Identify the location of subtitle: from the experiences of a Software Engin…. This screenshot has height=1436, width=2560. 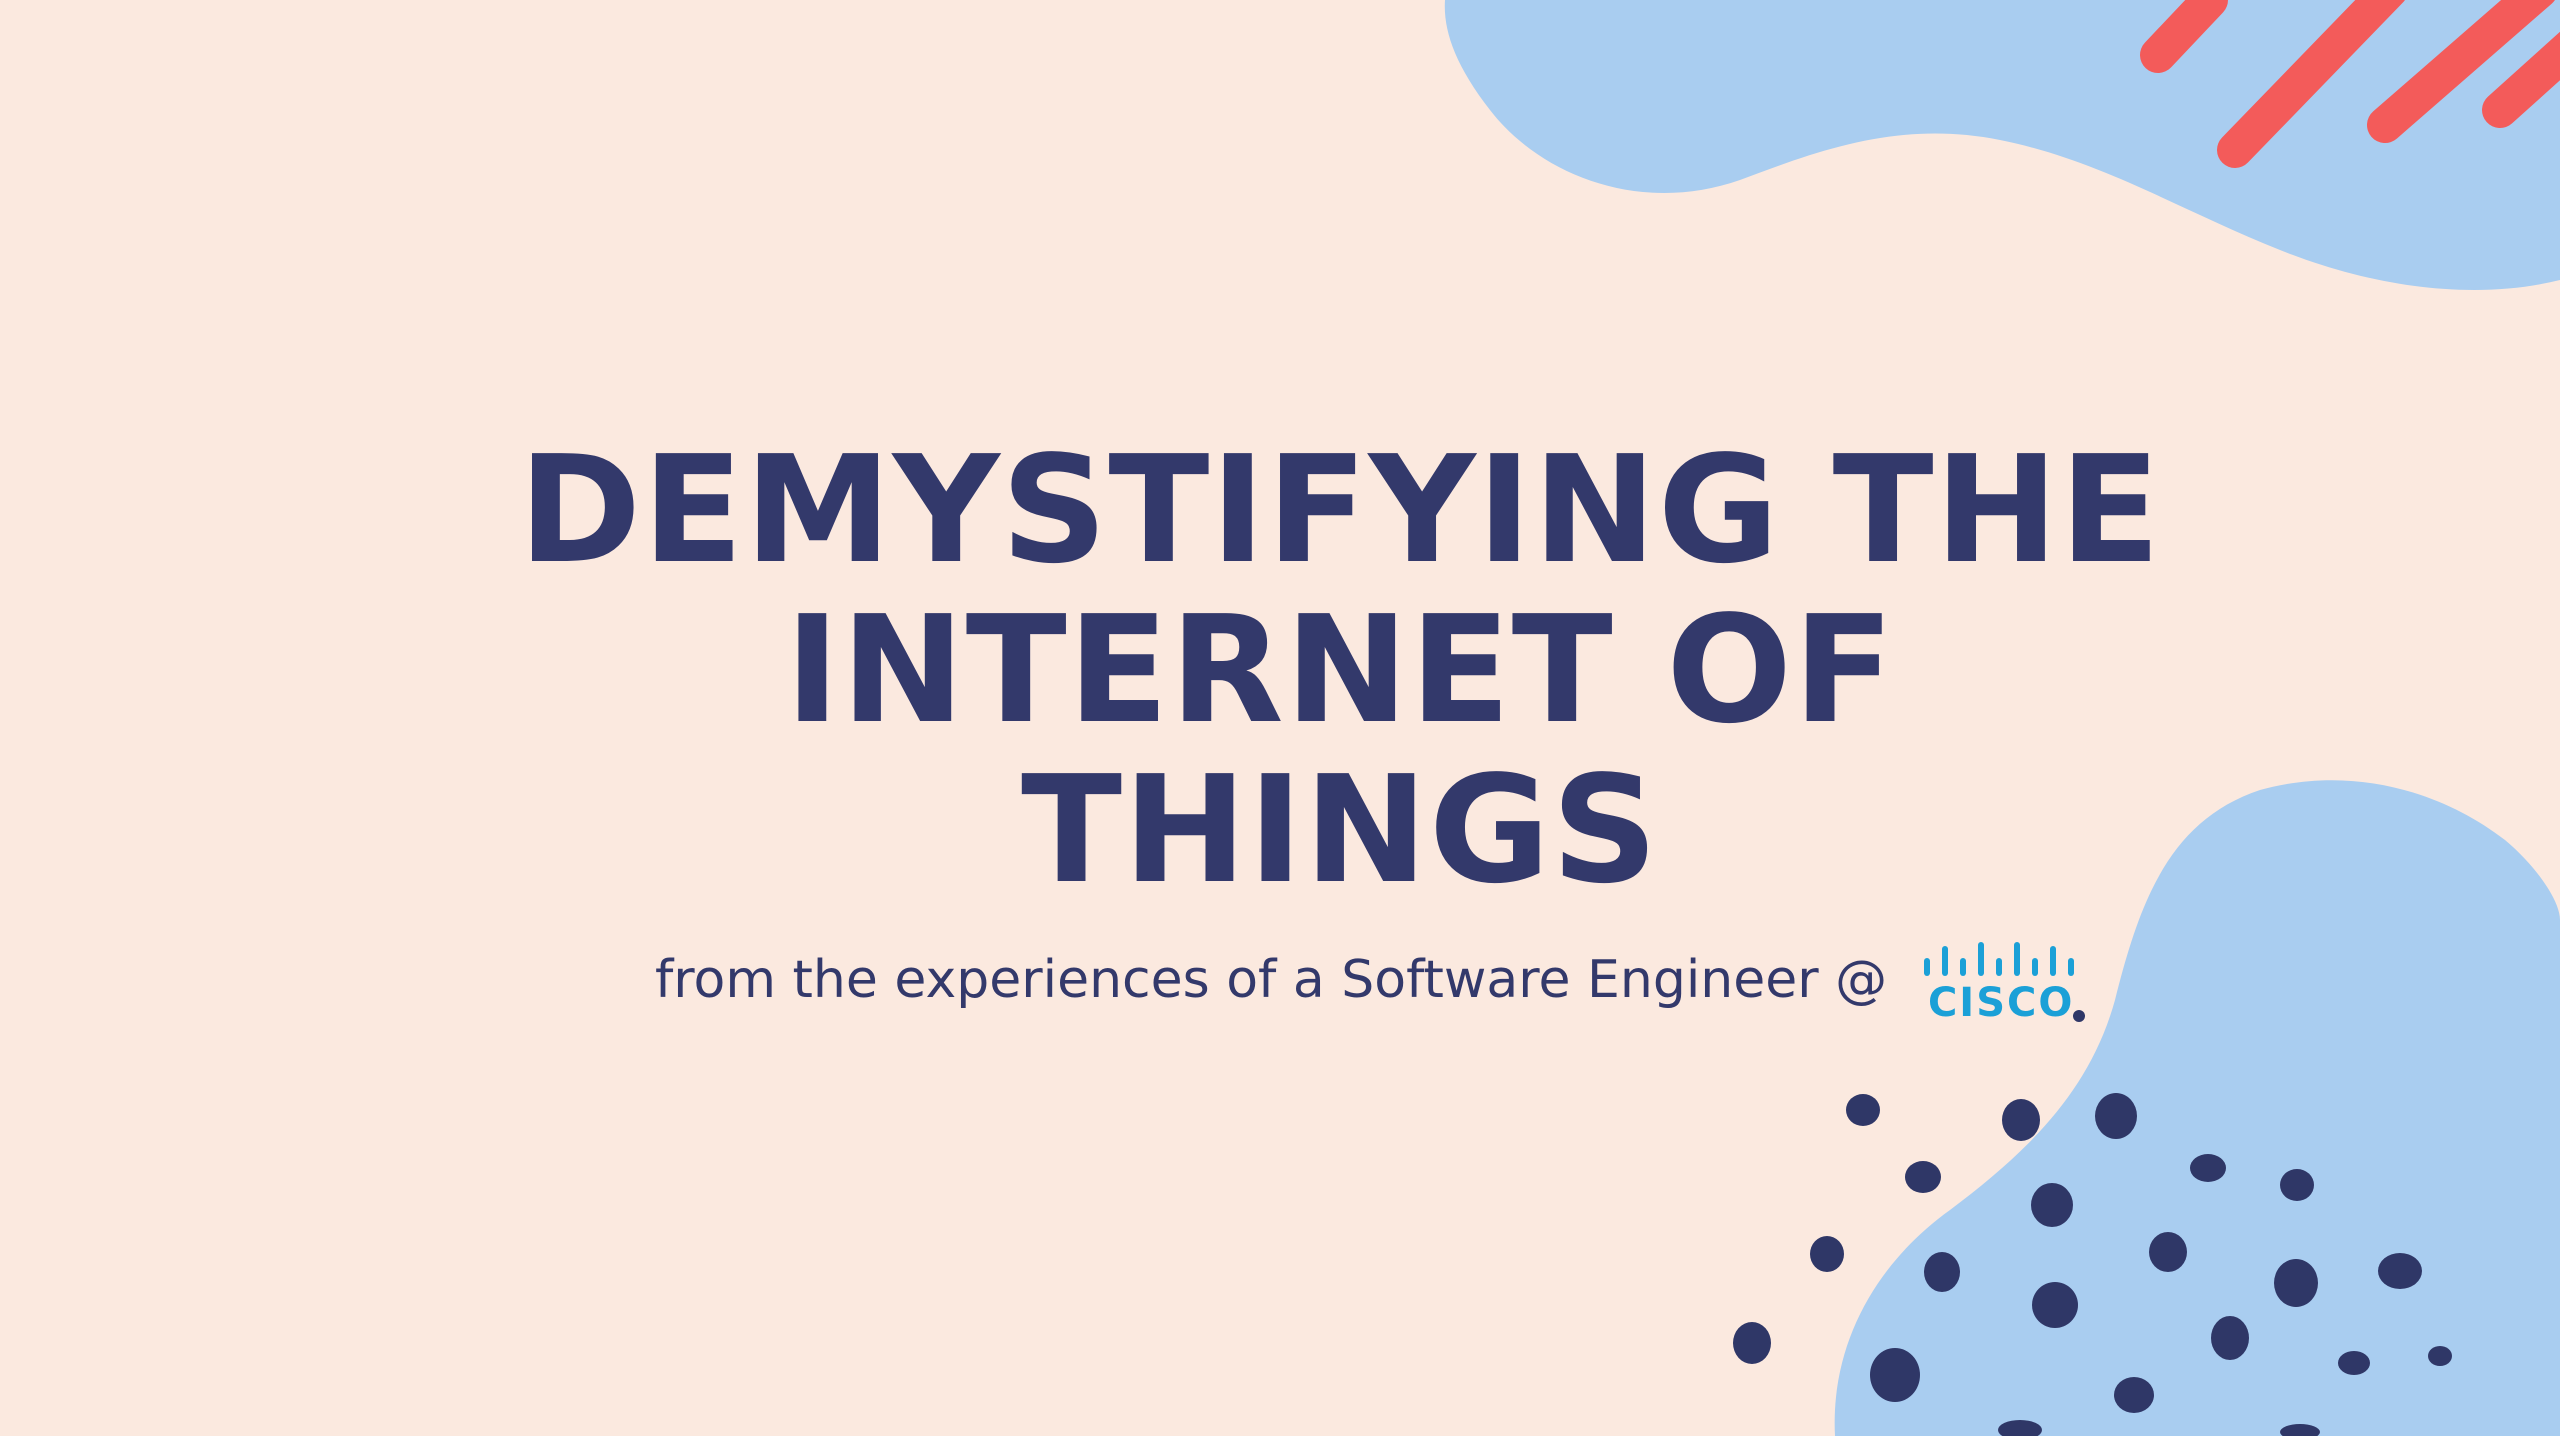
(1271, 980).